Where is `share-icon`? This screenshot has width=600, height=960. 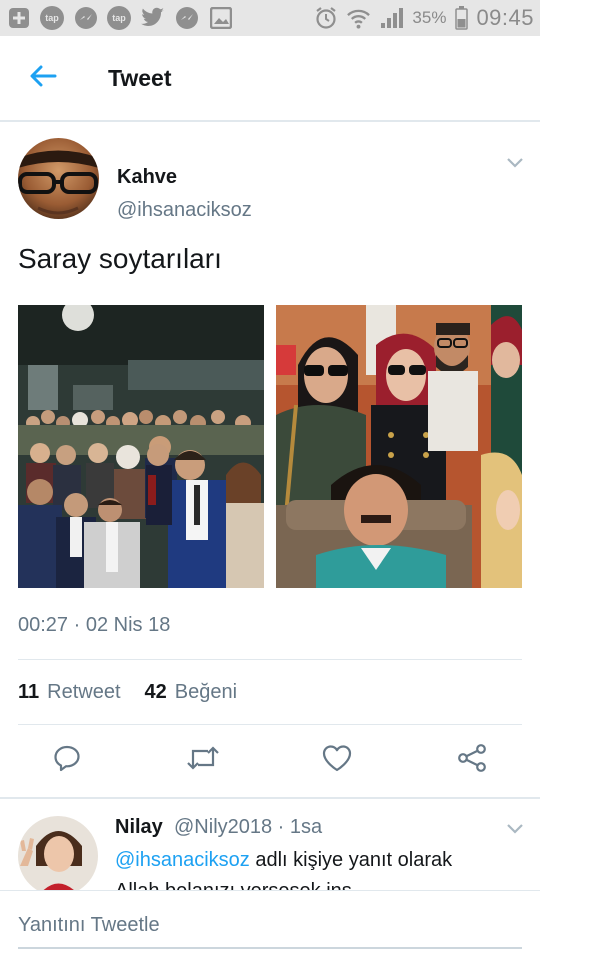 share-icon is located at coordinates (472, 760).